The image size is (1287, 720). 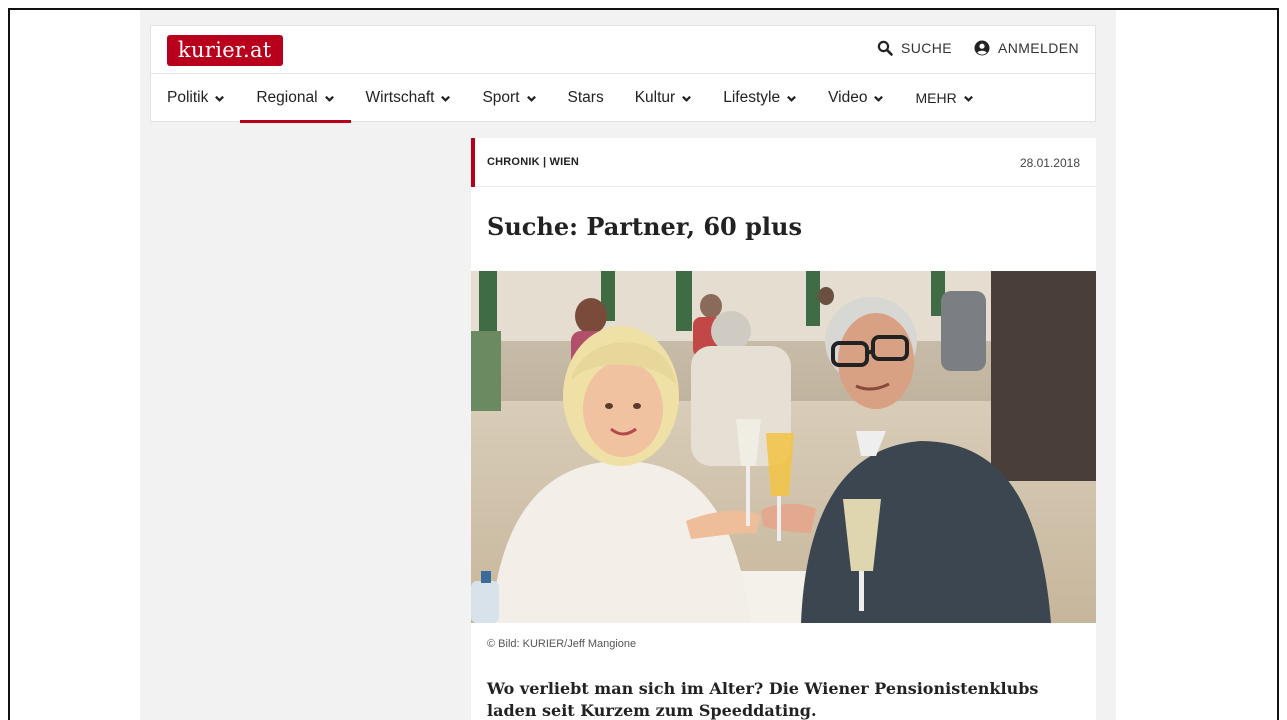 What do you see at coordinates (752, 97) in the screenshot?
I see `nav-item-label: Lifestyle` at bounding box center [752, 97].